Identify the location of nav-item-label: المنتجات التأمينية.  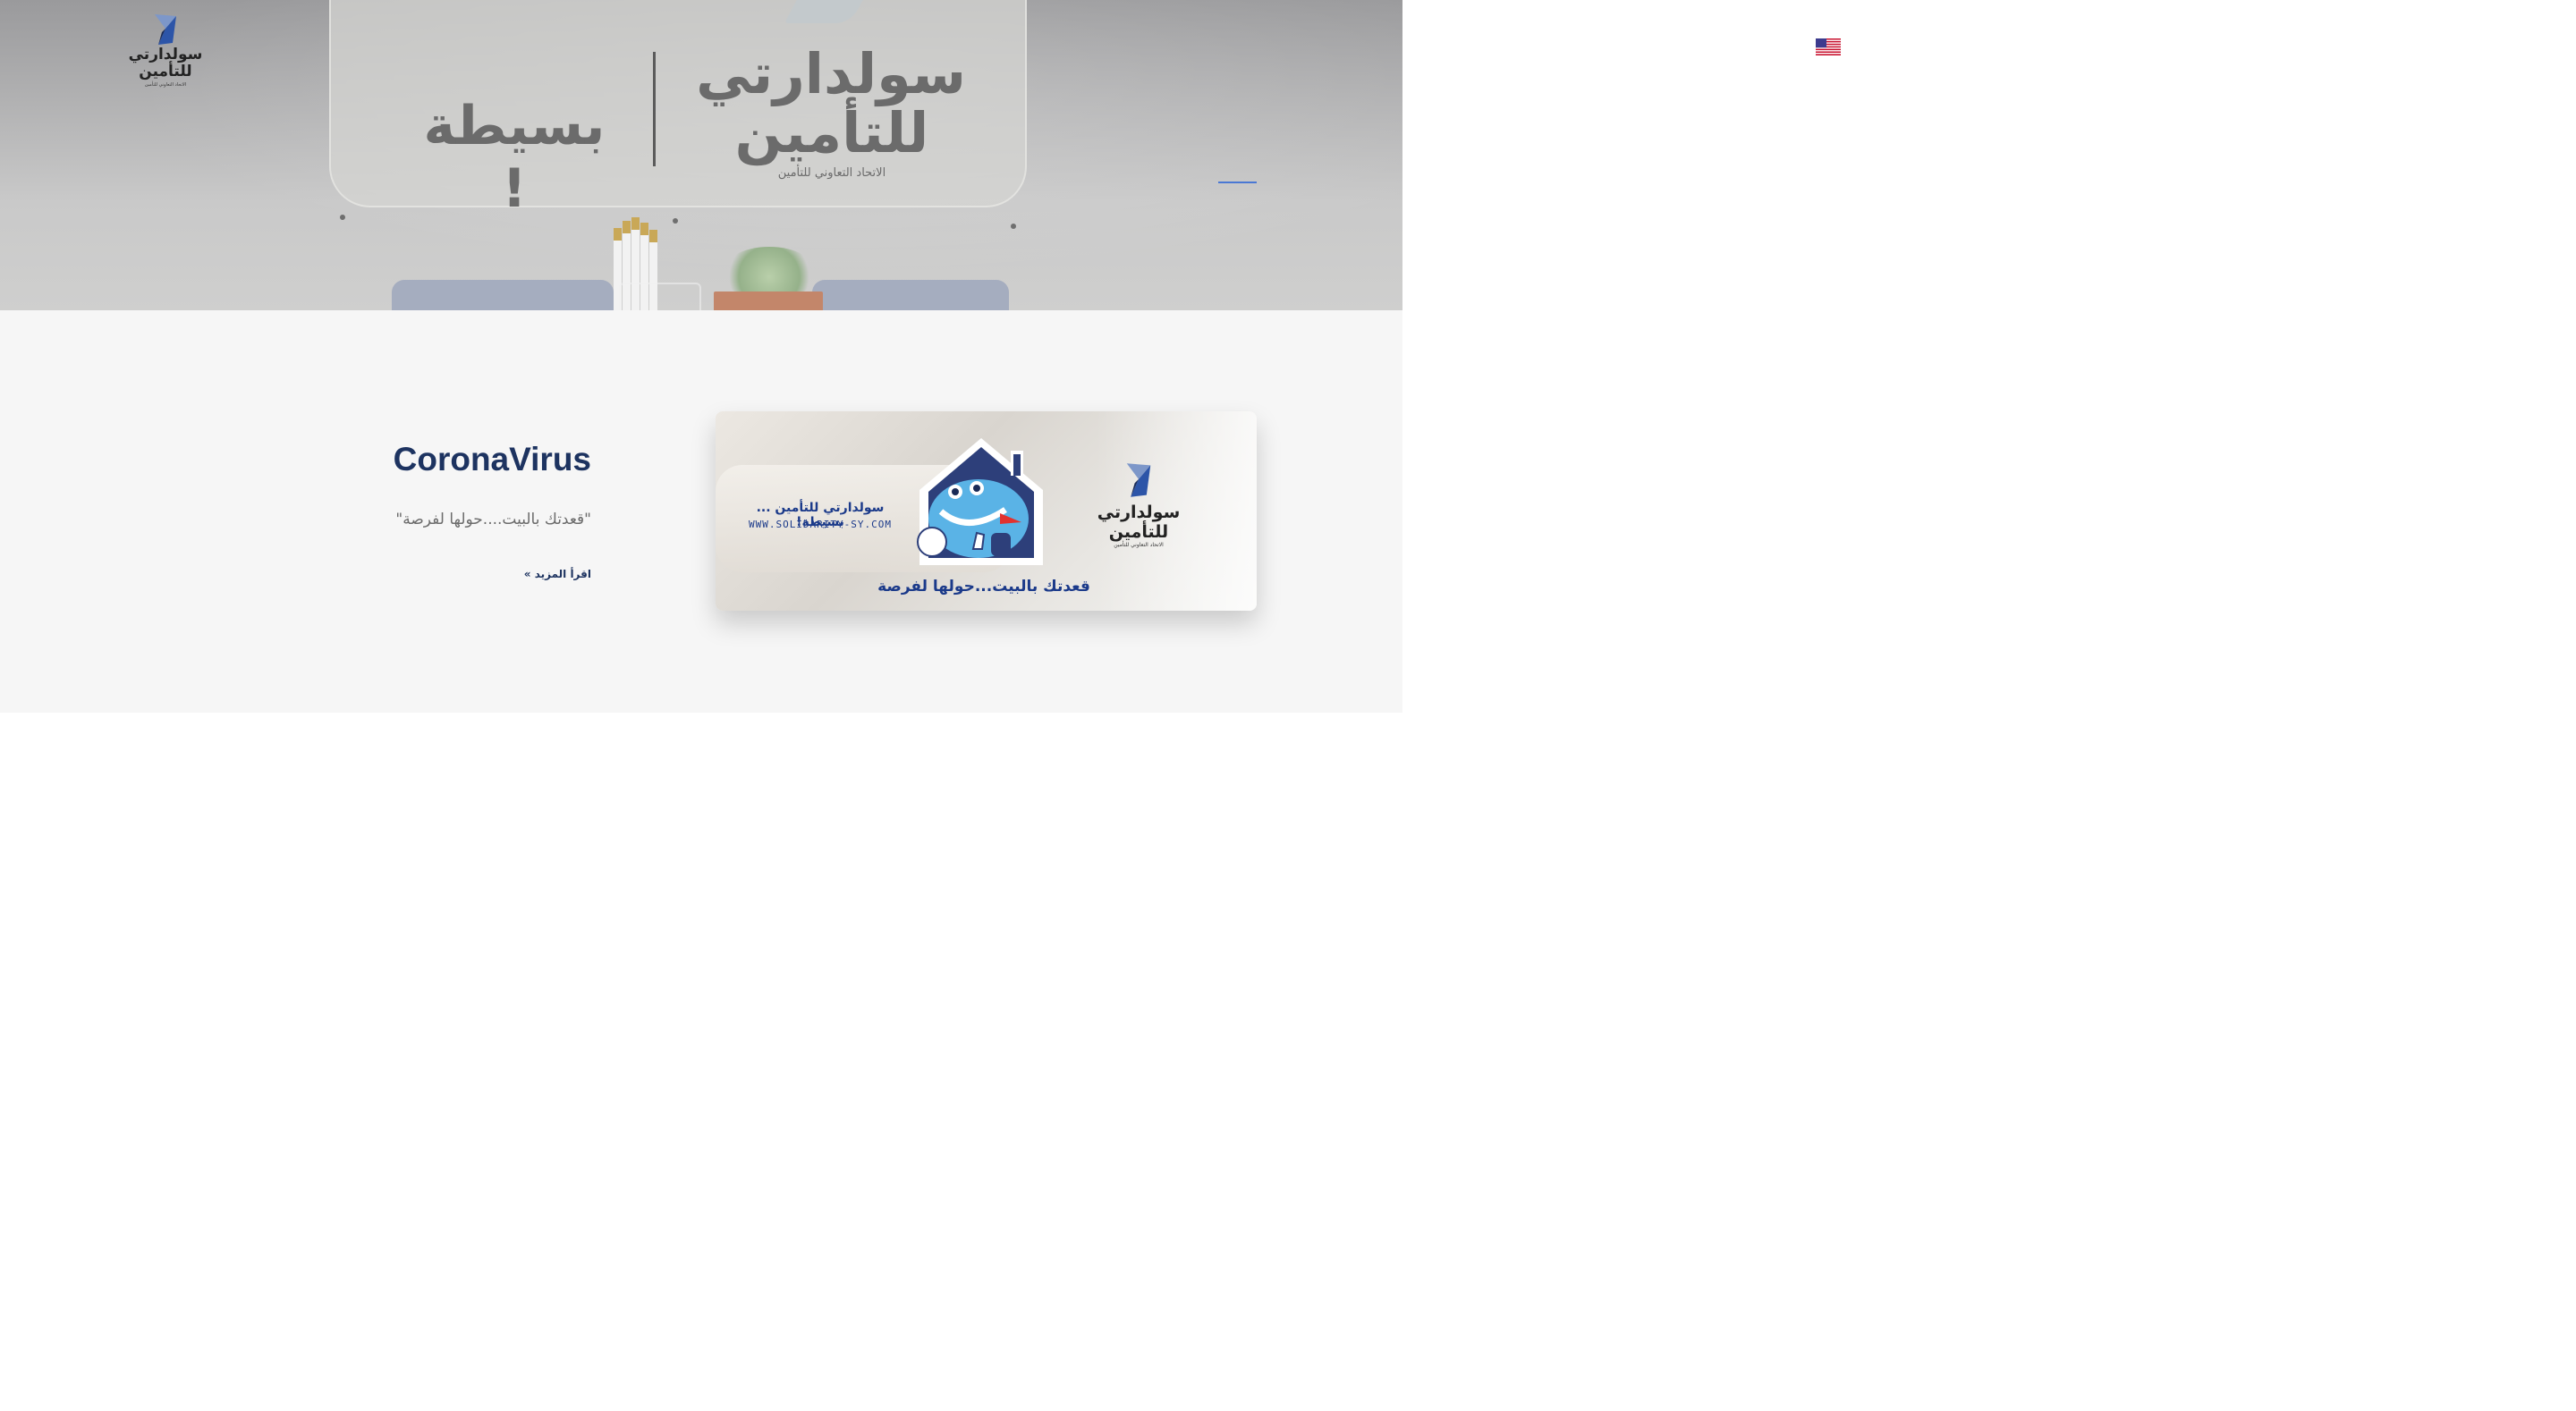
(2241, 46).